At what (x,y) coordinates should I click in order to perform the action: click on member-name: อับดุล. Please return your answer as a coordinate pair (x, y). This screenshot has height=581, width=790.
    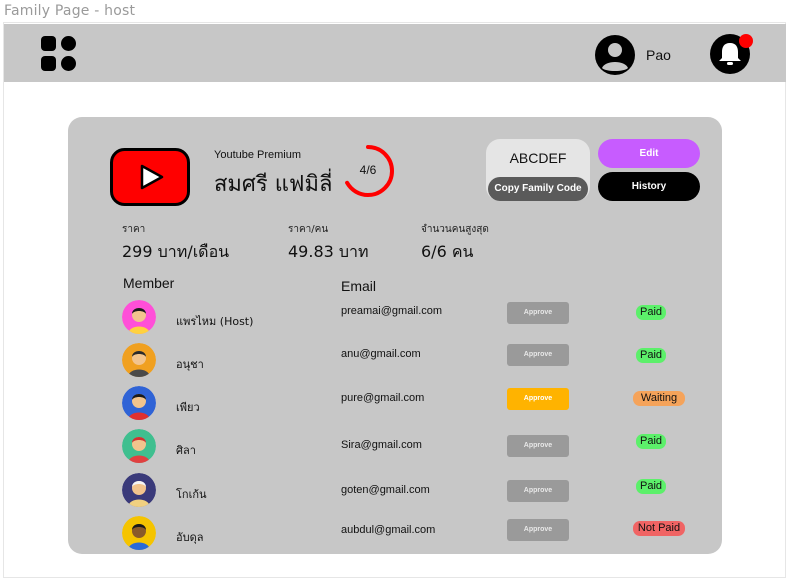
    Looking at the image, I should click on (190, 537).